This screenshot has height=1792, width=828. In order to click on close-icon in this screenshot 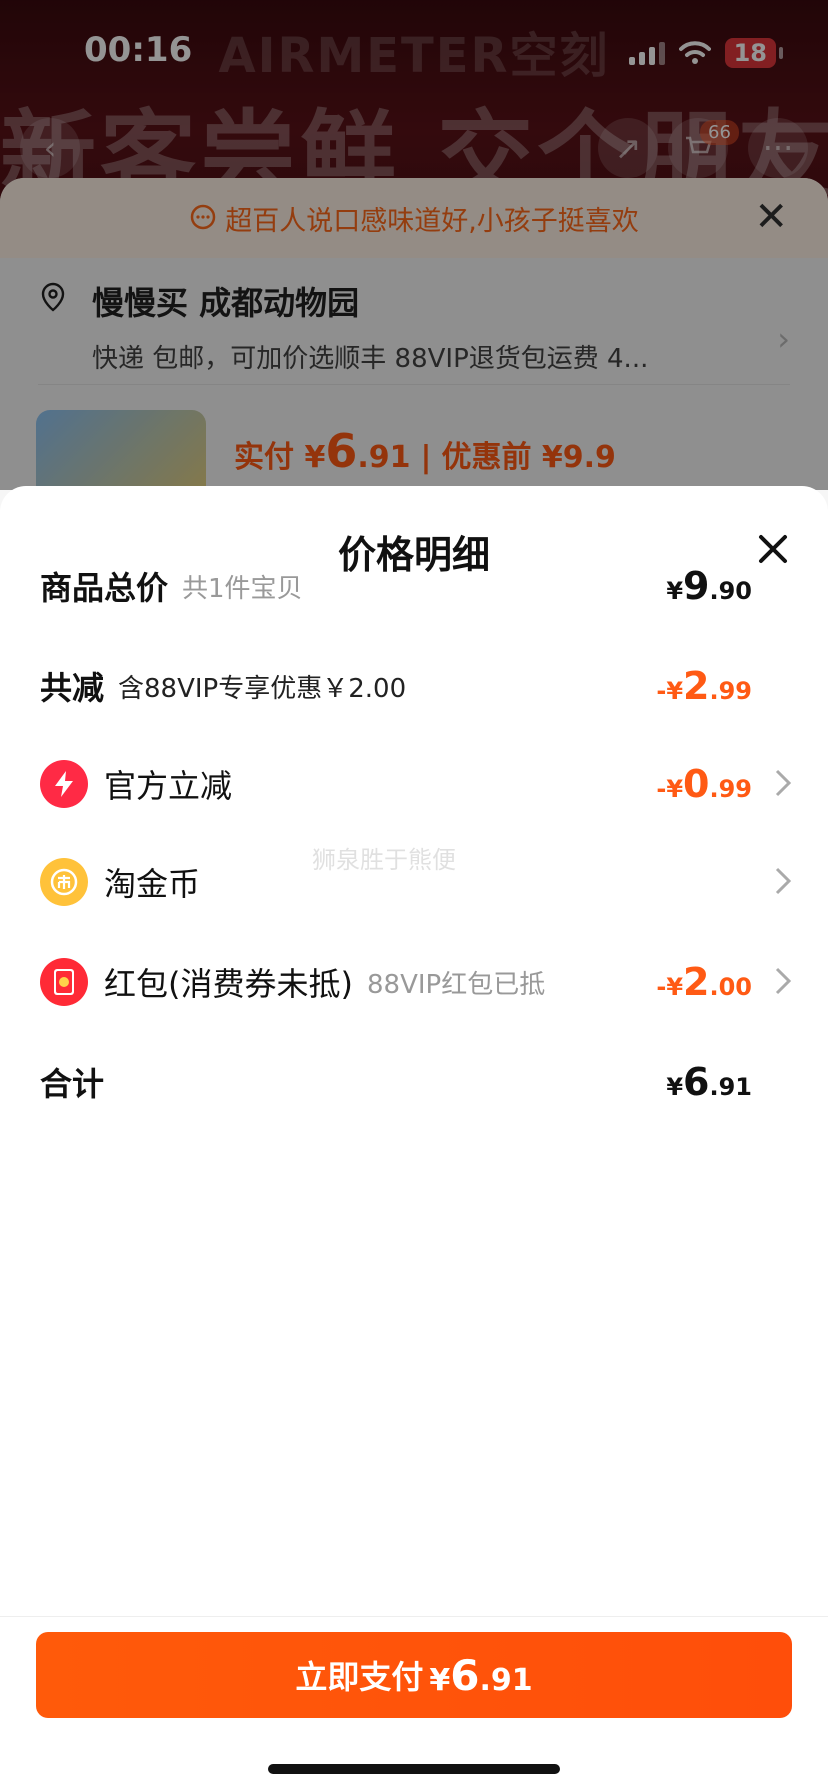, I will do `click(773, 549)`.